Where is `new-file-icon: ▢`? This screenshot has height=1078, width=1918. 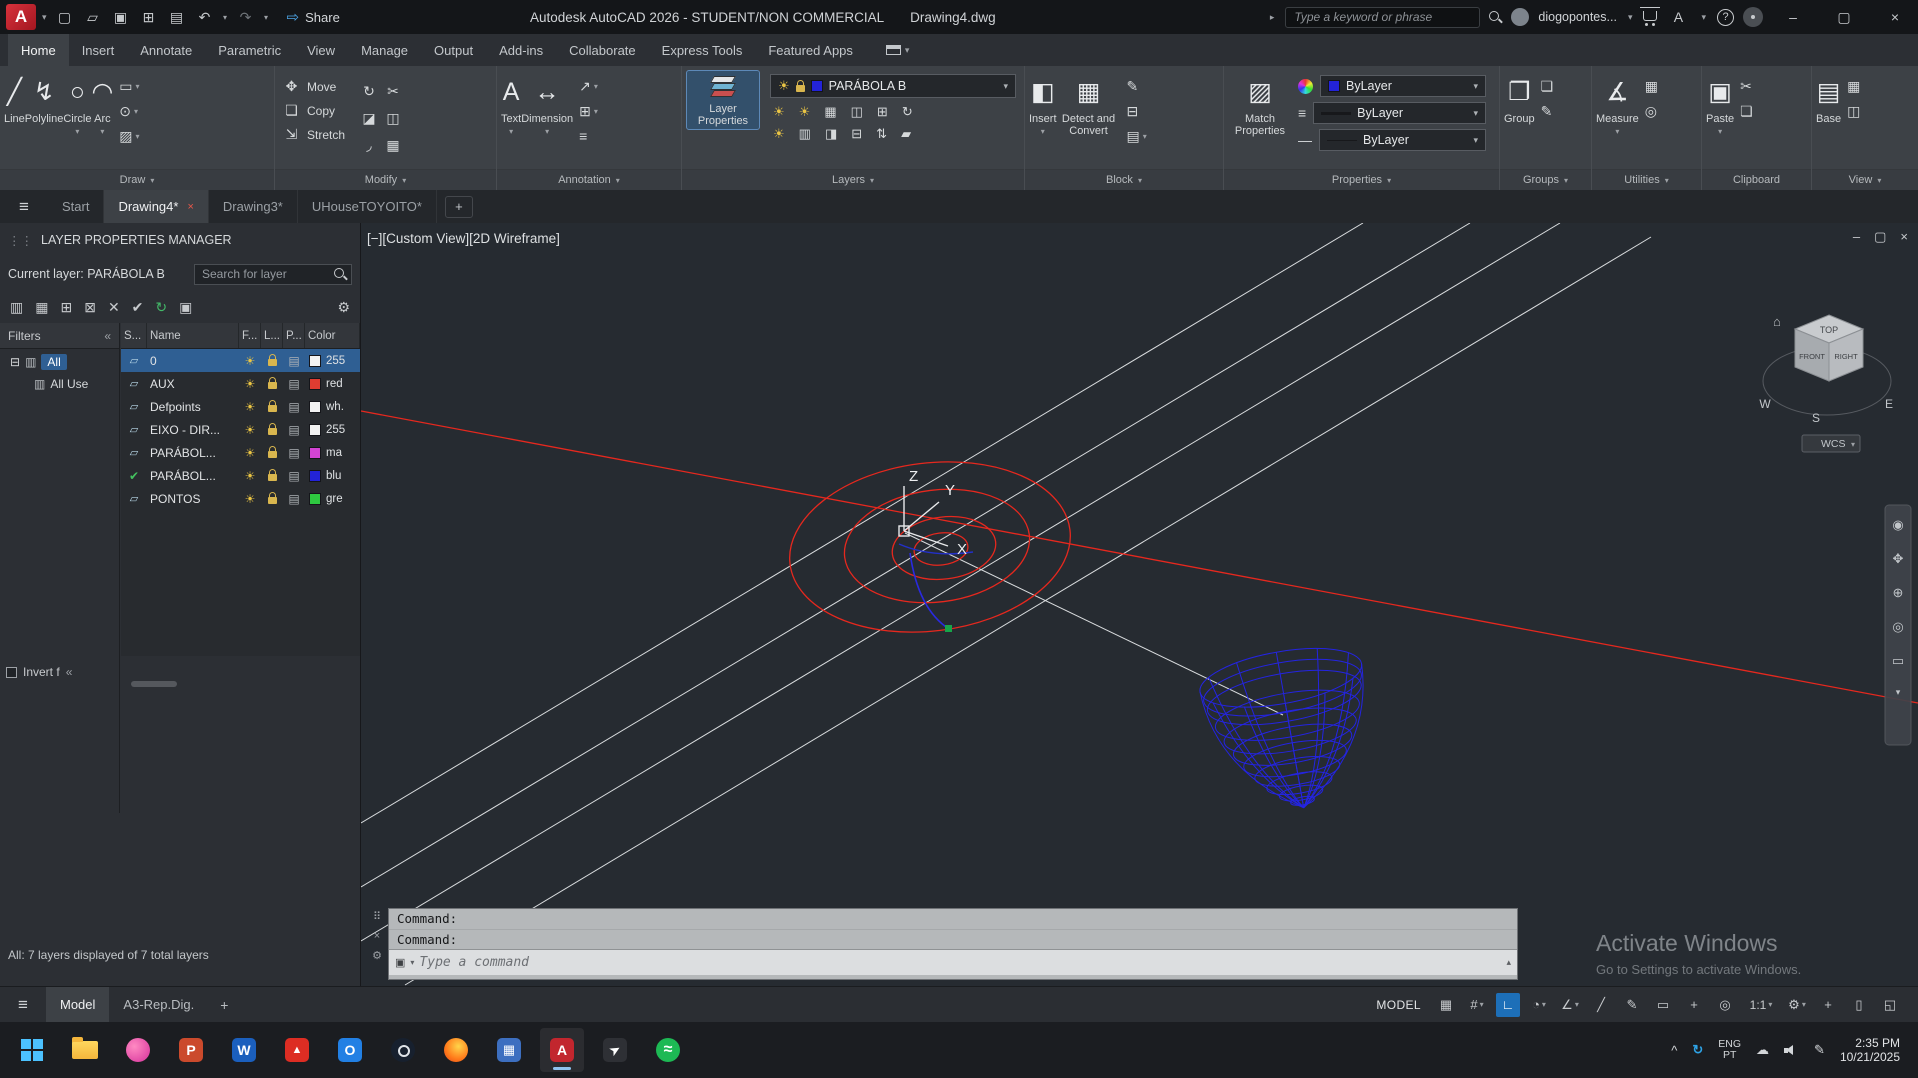
new-file-icon: ▢ is located at coordinates (65, 17).